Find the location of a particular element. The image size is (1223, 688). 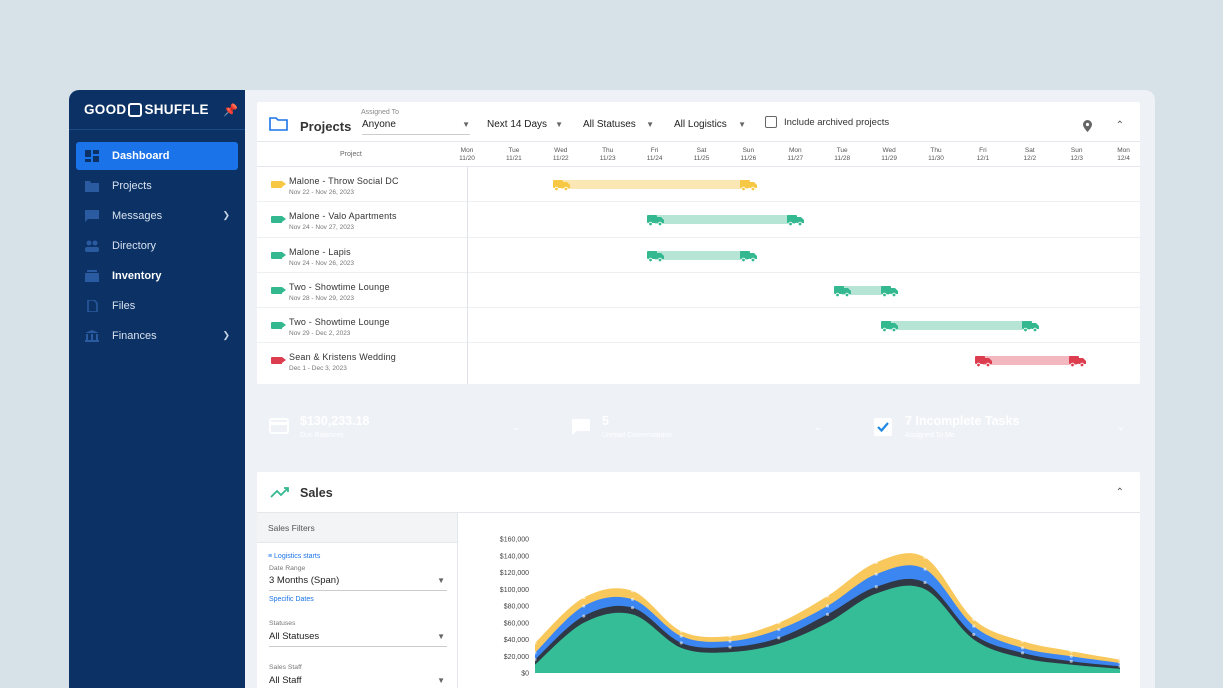

sales-staff-select: All Staff ▼ is located at coordinates (358, 681).